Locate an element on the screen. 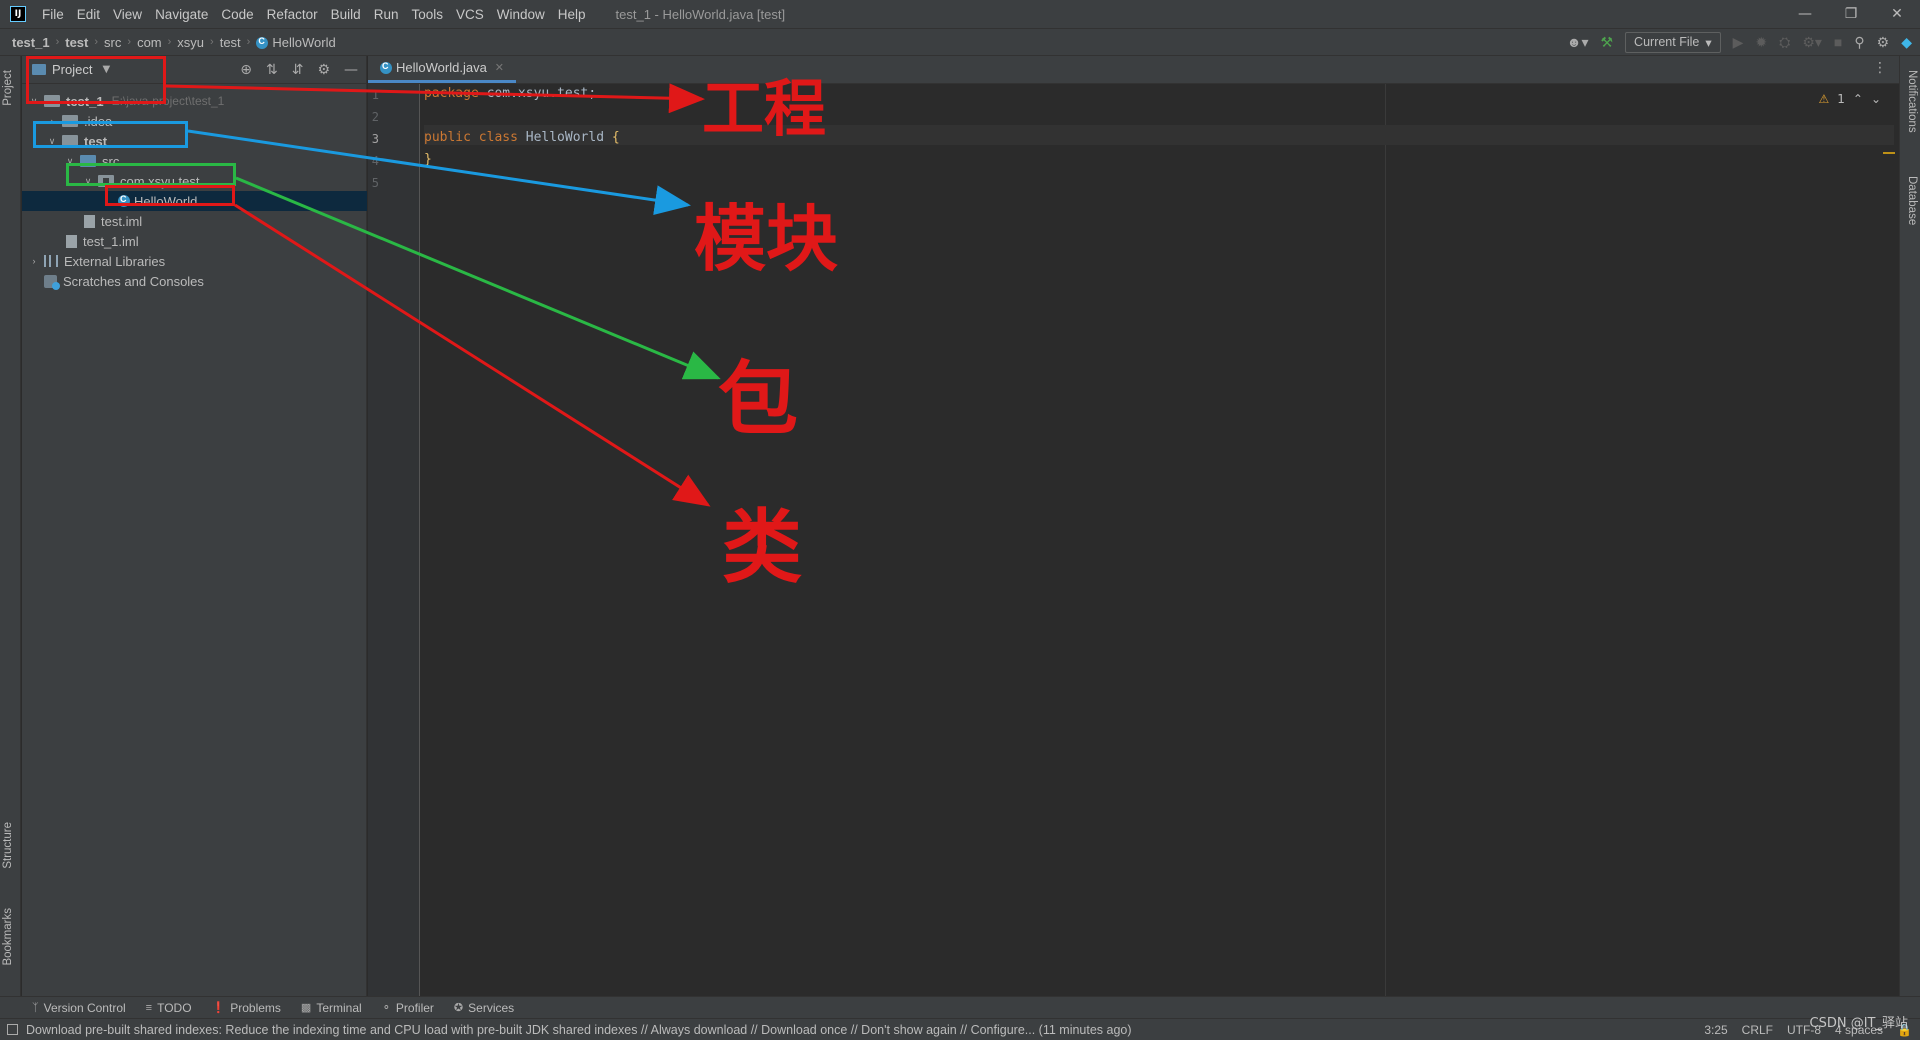 The image size is (1920, 1040). build-hammer-icon: ⚒ is located at coordinates (1606, 42).